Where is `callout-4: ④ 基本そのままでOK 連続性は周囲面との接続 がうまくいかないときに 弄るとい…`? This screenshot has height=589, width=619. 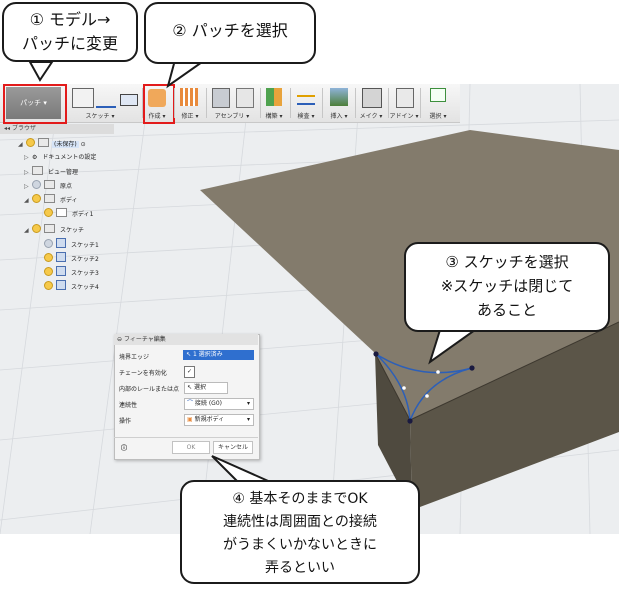 callout-4: ④ 基本そのままでOK 連続性は周囲面との接続 がうまくいかないときに 弄るとい… is located at coordinates (300, 532).